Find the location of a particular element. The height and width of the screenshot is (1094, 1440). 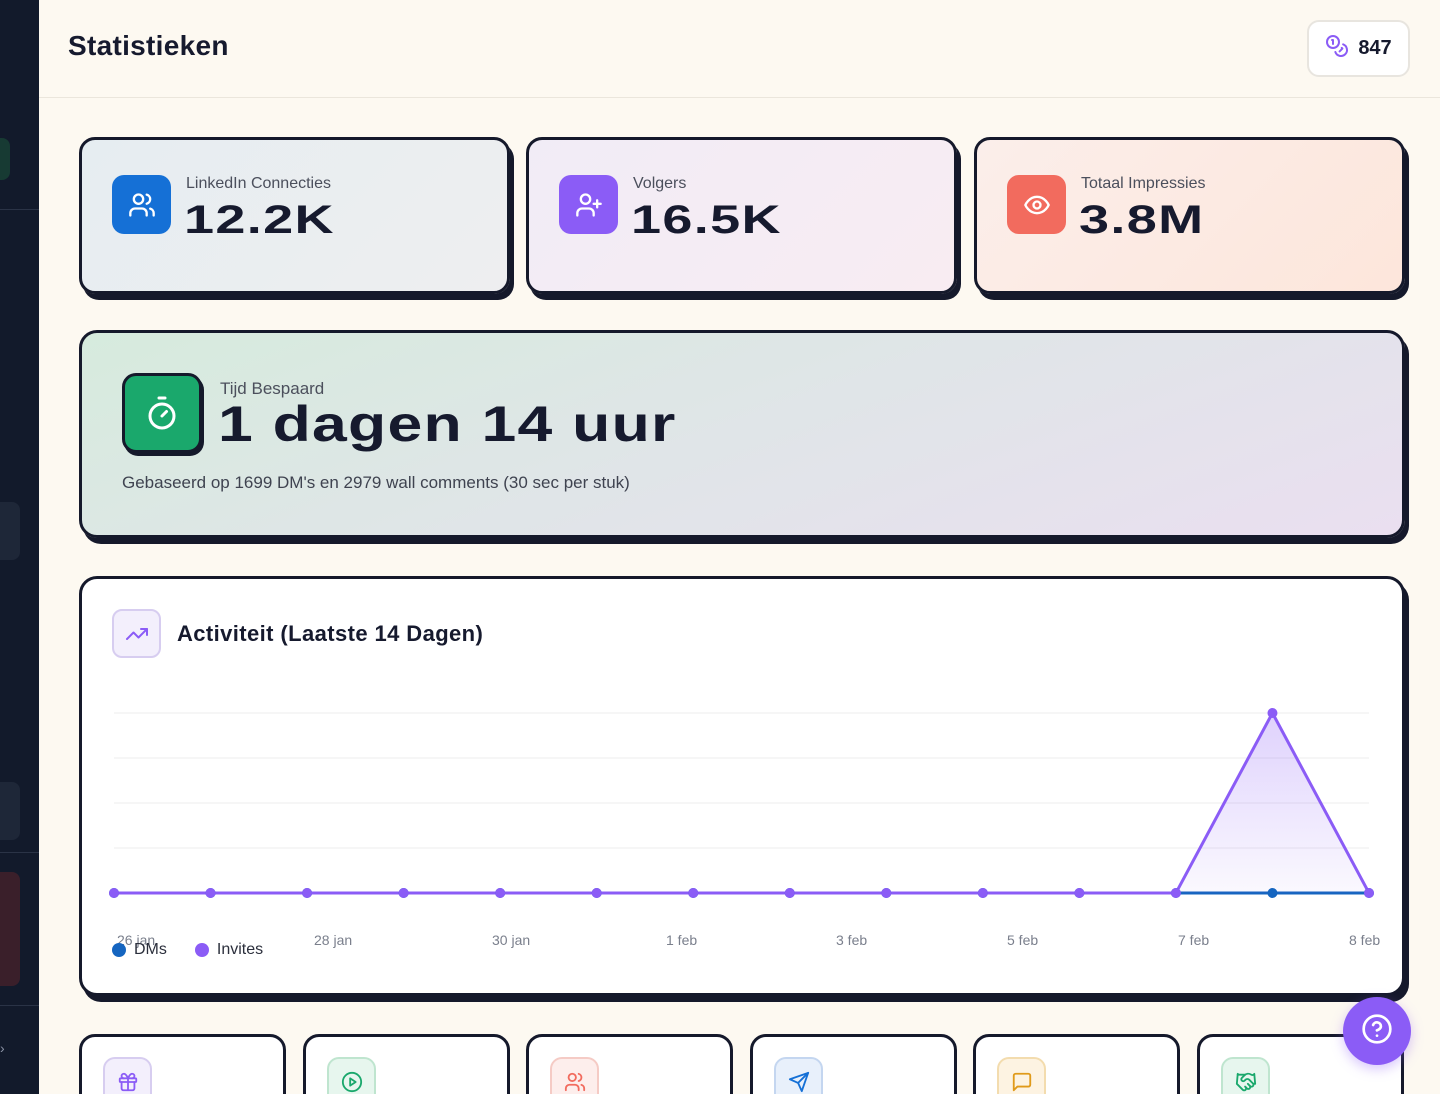

stat-value: 12.2K is located at coordinates (259, 220).